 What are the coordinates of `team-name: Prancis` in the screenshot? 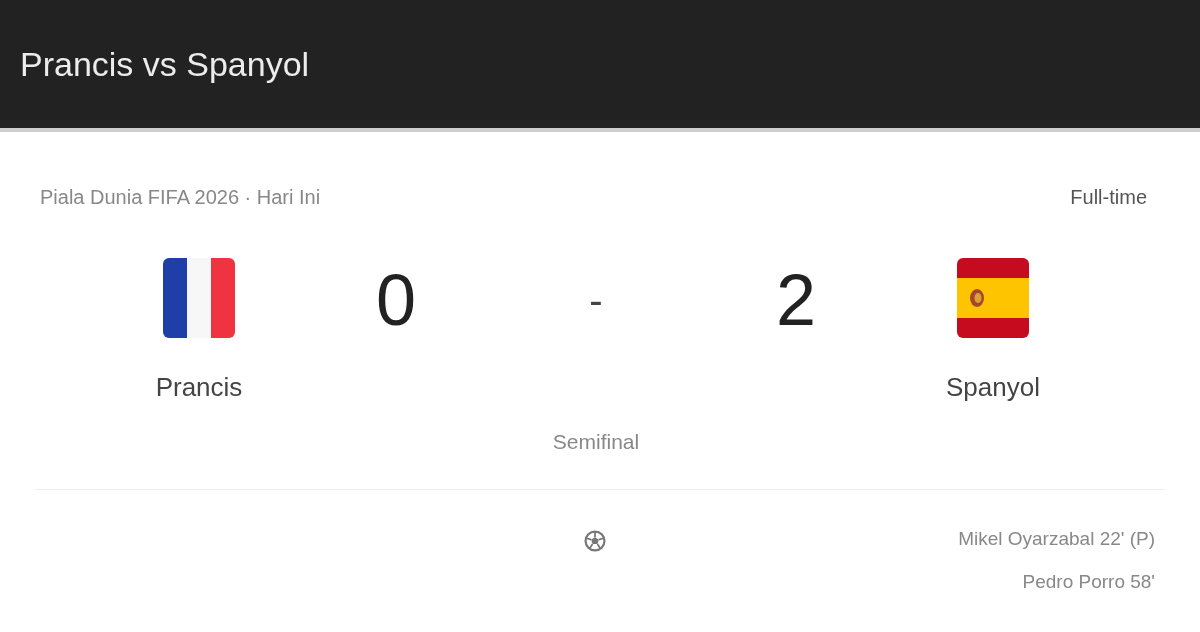 It's located at (199, 387).